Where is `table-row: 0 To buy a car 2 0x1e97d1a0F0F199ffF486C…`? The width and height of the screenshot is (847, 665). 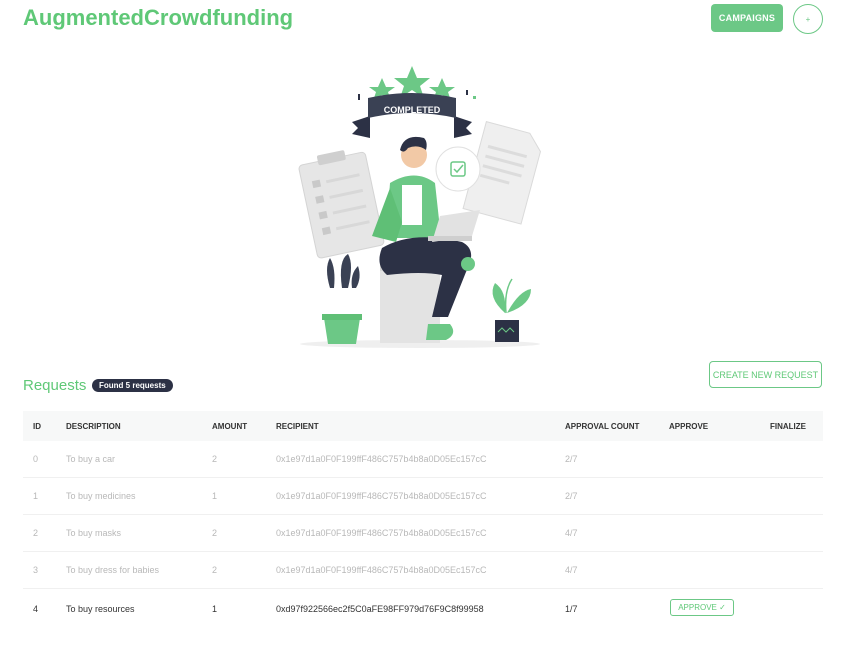
table-row: 0 To buy a car 2 0x1e97d1a0F0F199ffF486C… is located at coordinates (423, 459).